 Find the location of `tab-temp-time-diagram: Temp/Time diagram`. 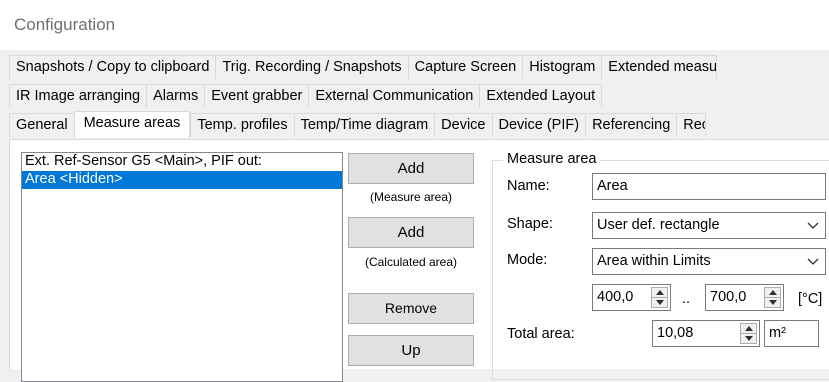

tab-temp-time-diagram: Temp/Time diagram is located at coordinates (364, 125).